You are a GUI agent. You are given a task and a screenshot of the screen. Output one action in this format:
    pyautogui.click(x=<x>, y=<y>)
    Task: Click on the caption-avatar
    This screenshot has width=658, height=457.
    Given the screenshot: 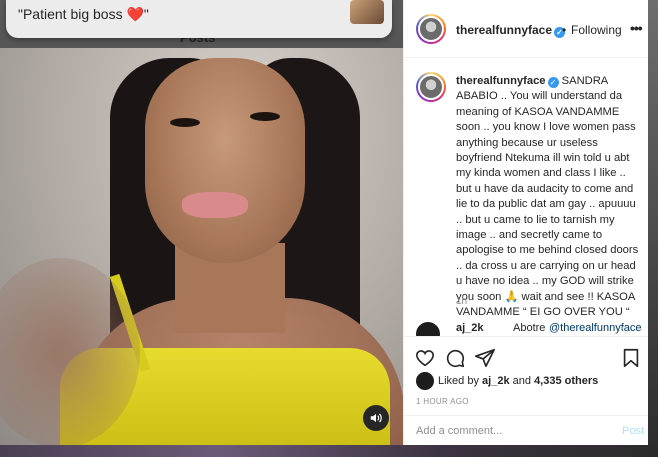 What is the action you would take?
    pyautogui.click(x=431, y=87)
    